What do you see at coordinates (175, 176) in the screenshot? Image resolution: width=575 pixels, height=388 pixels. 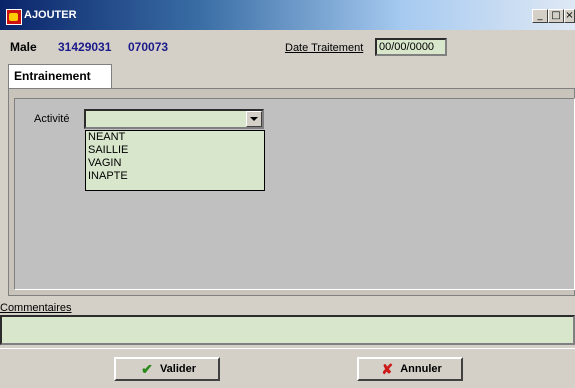 I see `dropdown-option-inapte: INAPTE` at bounding box center [175, 176].